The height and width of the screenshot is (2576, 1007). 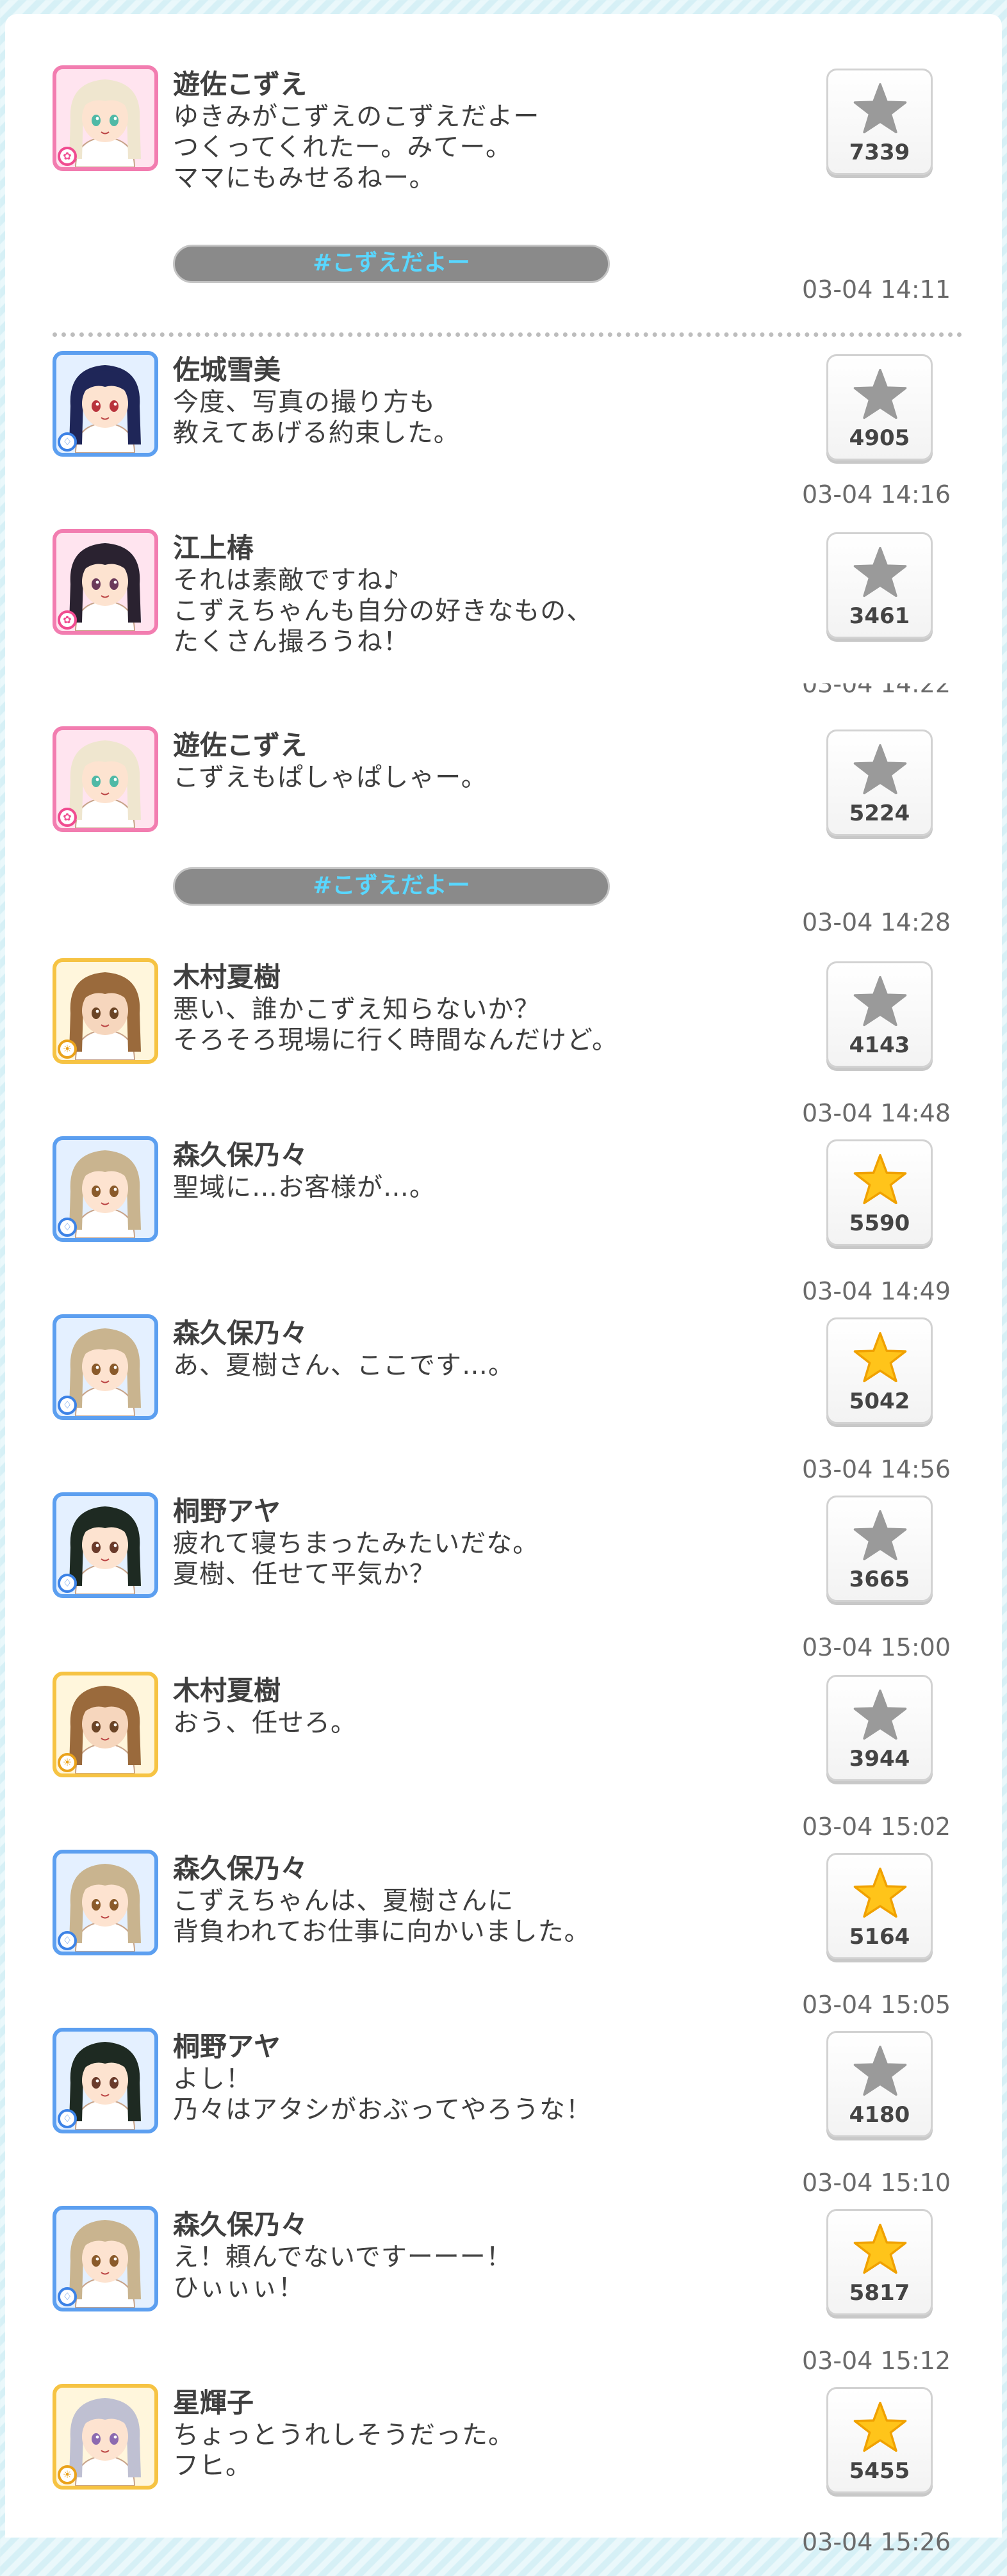 I want to click on like-button: 5164, so click(x=879, y=1906).